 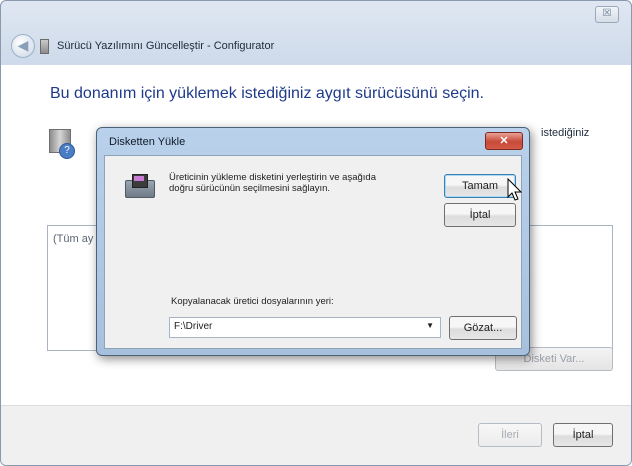 I want to click on location-combobox: F:\Driver ▼, so click(x=305, y=327).